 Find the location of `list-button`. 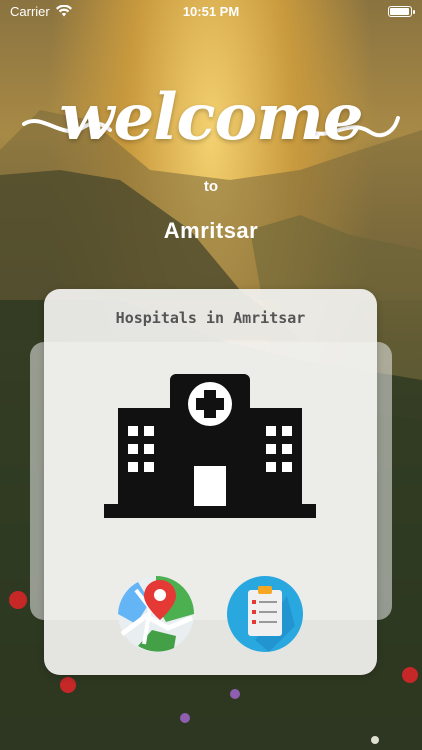

list-button is located at coordinates (265, 614).